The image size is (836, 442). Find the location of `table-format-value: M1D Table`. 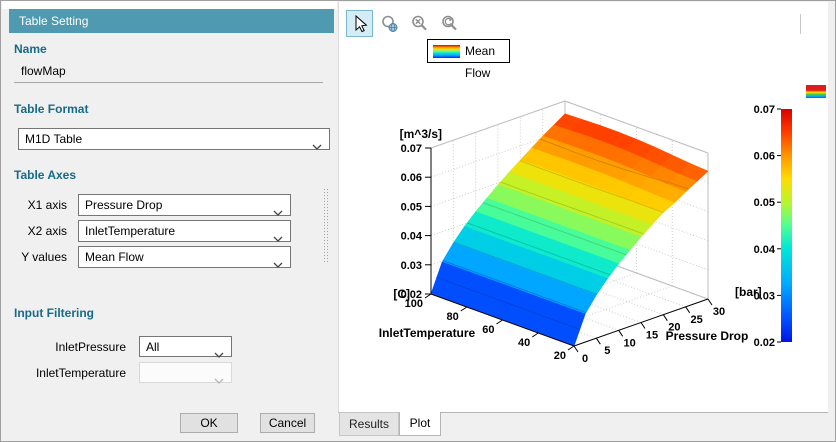

table-format-value: M1D Table is located at coordinates (54, 139).